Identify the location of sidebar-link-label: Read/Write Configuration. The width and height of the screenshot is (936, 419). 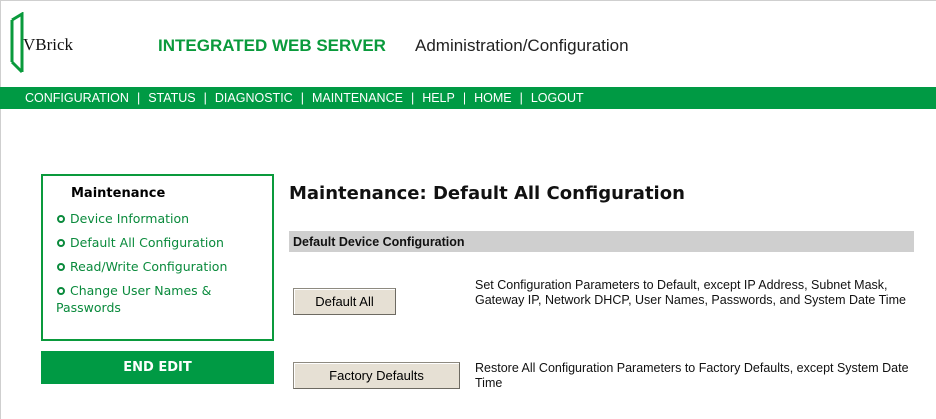
(149, 266).